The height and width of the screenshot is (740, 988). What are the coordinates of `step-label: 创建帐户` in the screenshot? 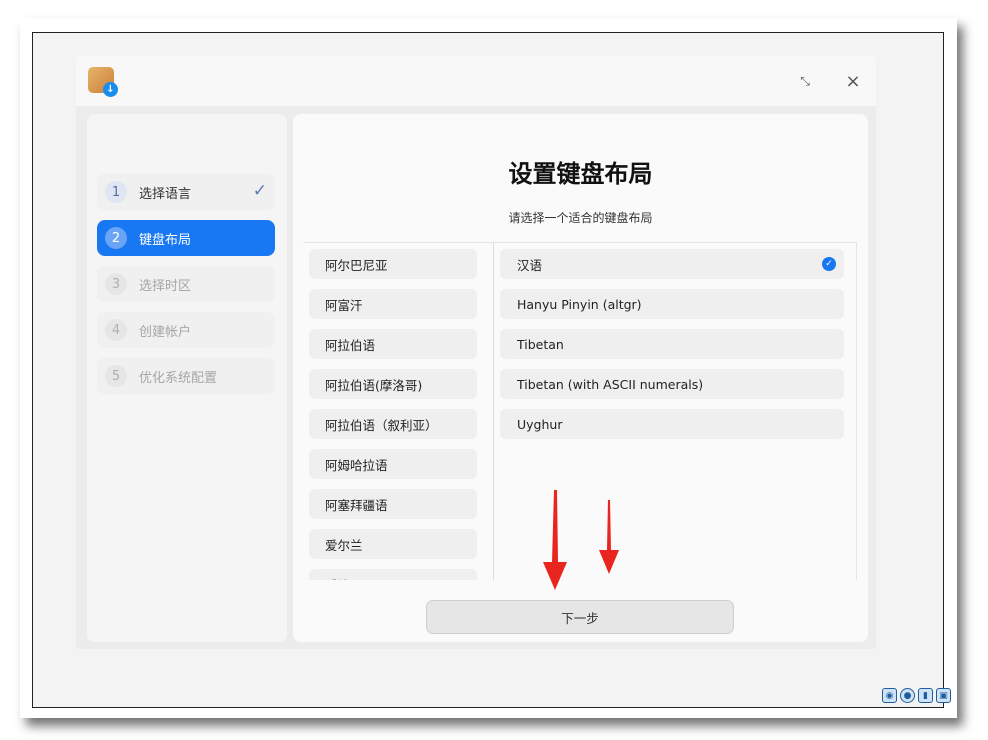 It's located at (165, 332).